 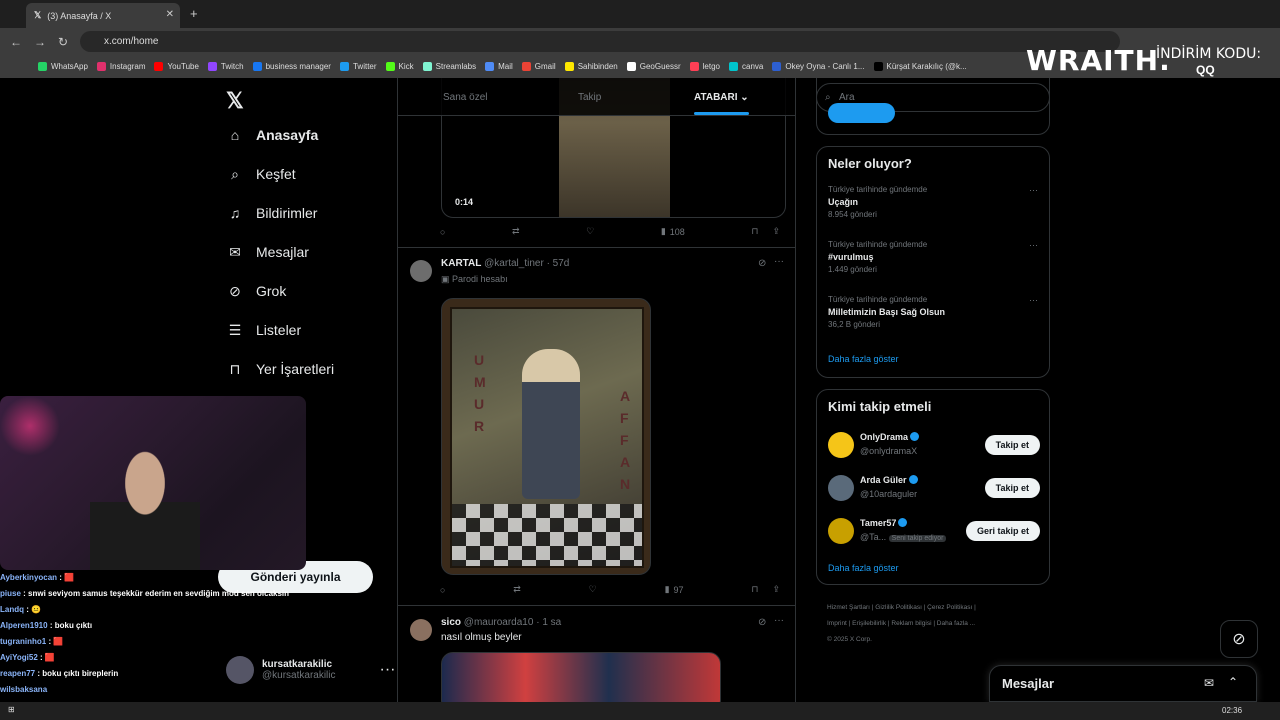 I want to click on bookmark-item: Twitch, so click(x=225, y=66).